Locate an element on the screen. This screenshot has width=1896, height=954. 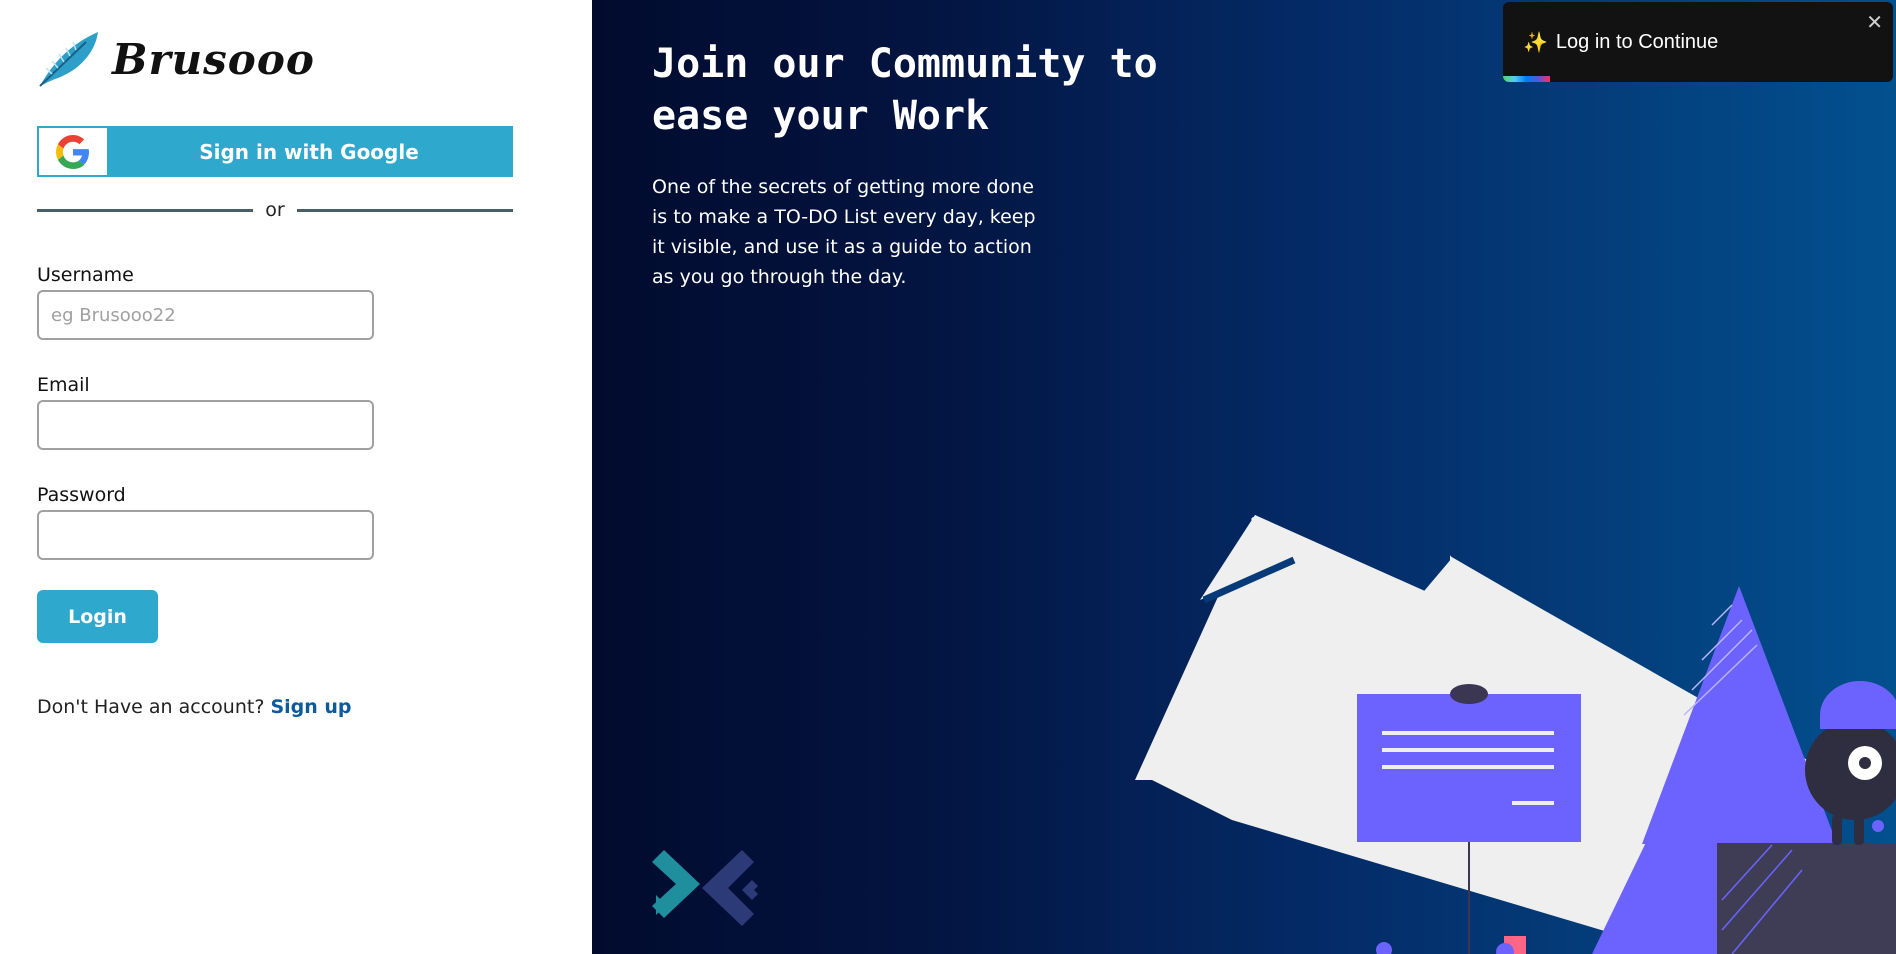
close-icon: ✕ is located at coordinates (1874, 22).